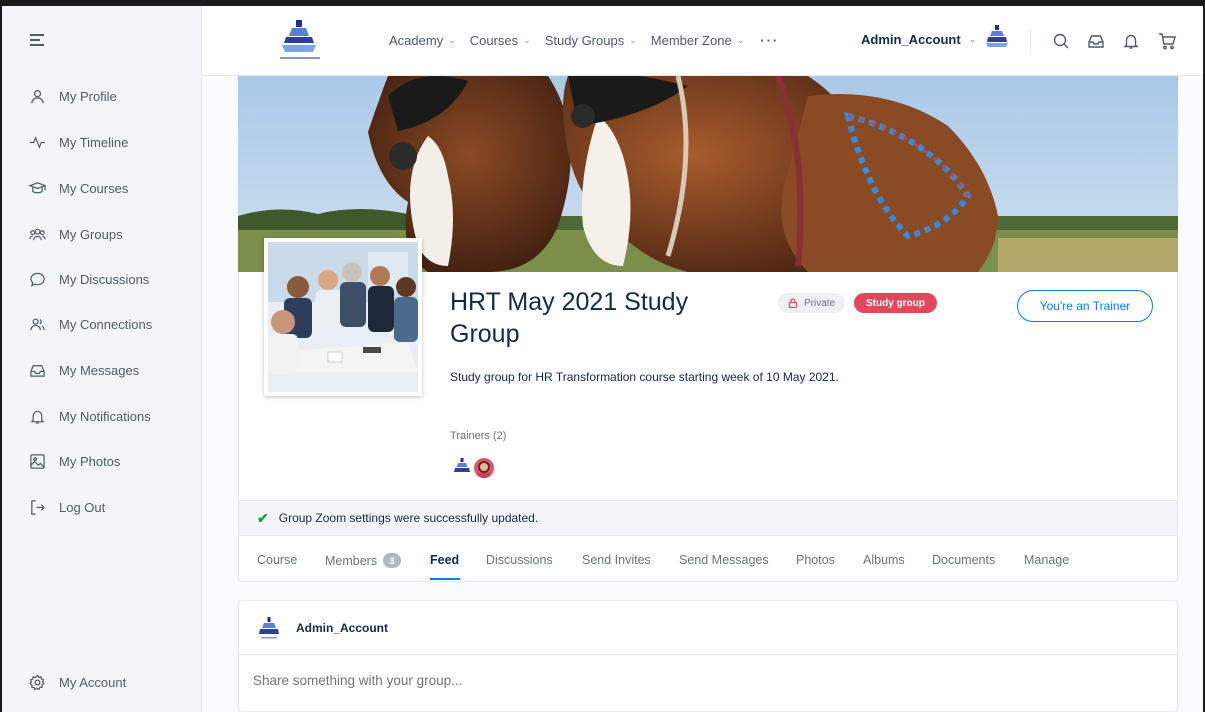 This screenshot has height=712, width=1205. I want to click on nav-study-groups: Study Groups ⌄, so click(591, 40).